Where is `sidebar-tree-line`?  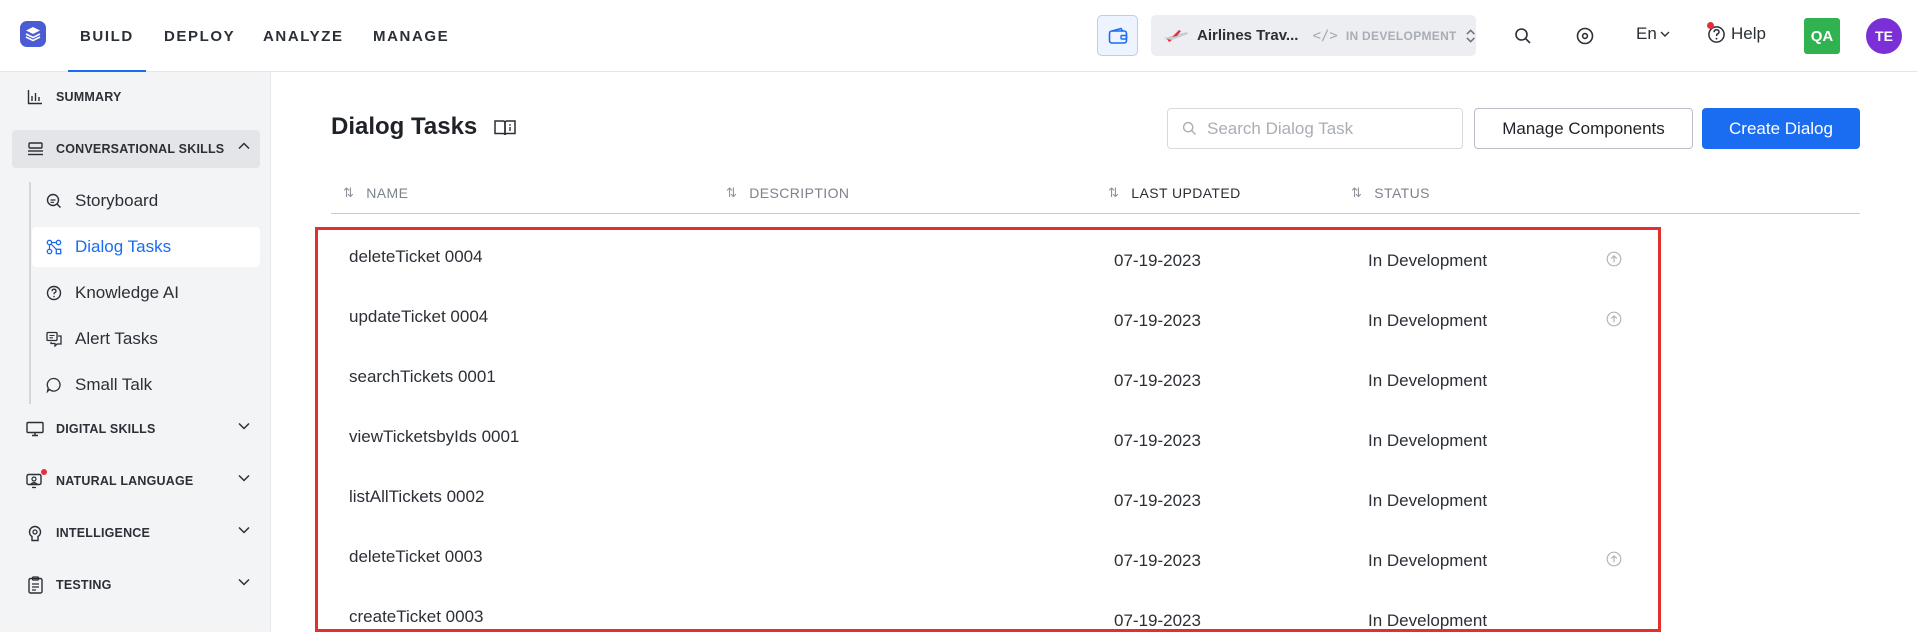
sidebar-tree-line is located at coordinates (30, 293).